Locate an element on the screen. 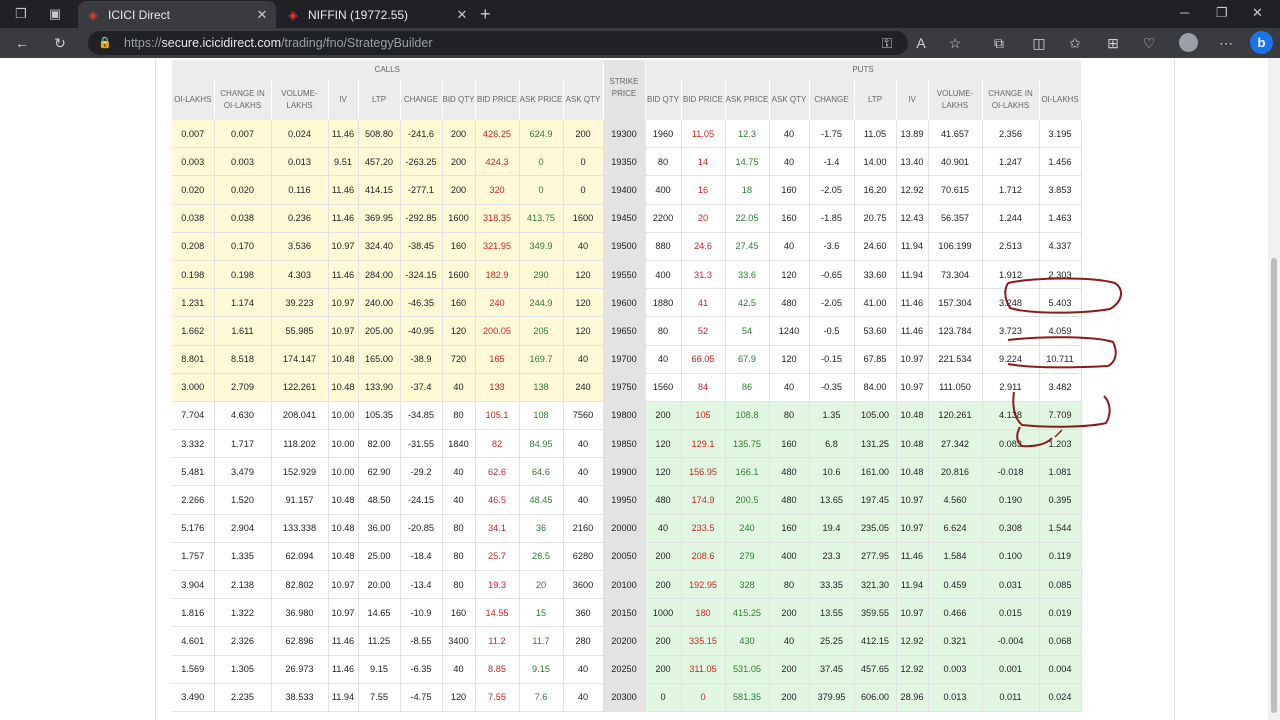 Image resolution: width=1280 pixels, height=720 pixels. hand-annotations is located at coordinates (1063, 362).